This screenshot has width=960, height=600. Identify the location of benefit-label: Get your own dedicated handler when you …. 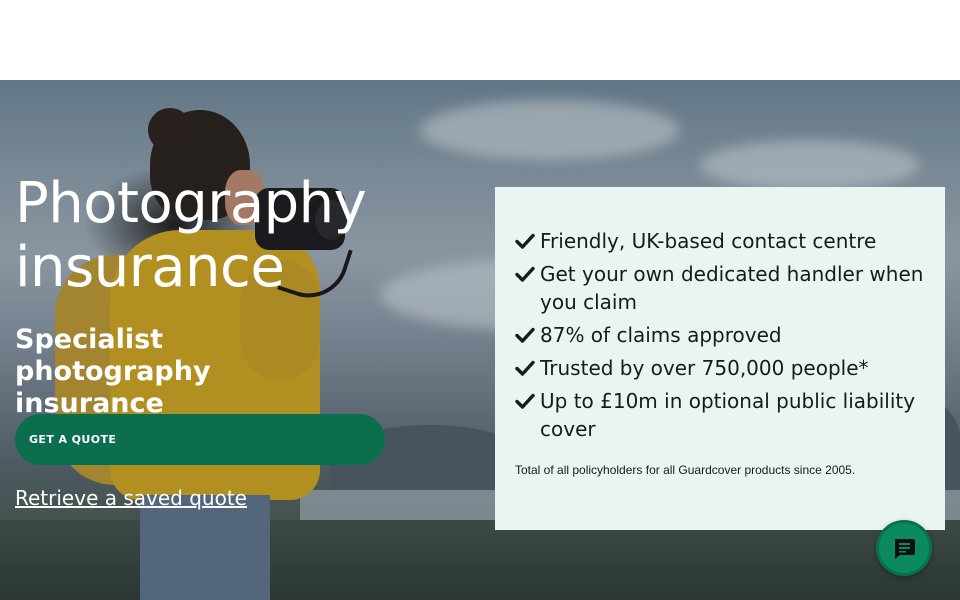
(732, 288).